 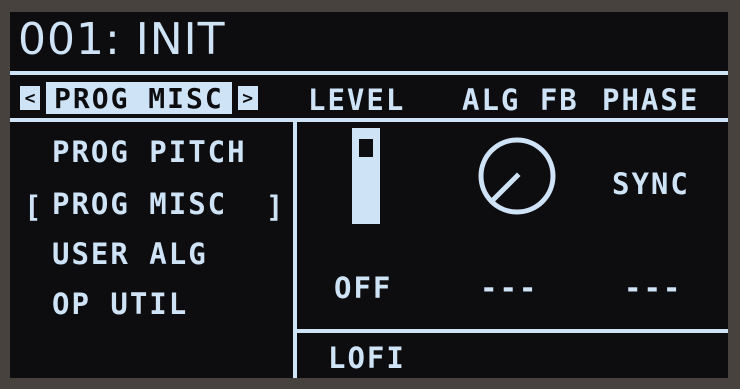 I want to click on tab-prev-arrow-icon: <, so click(x=30, y=98).